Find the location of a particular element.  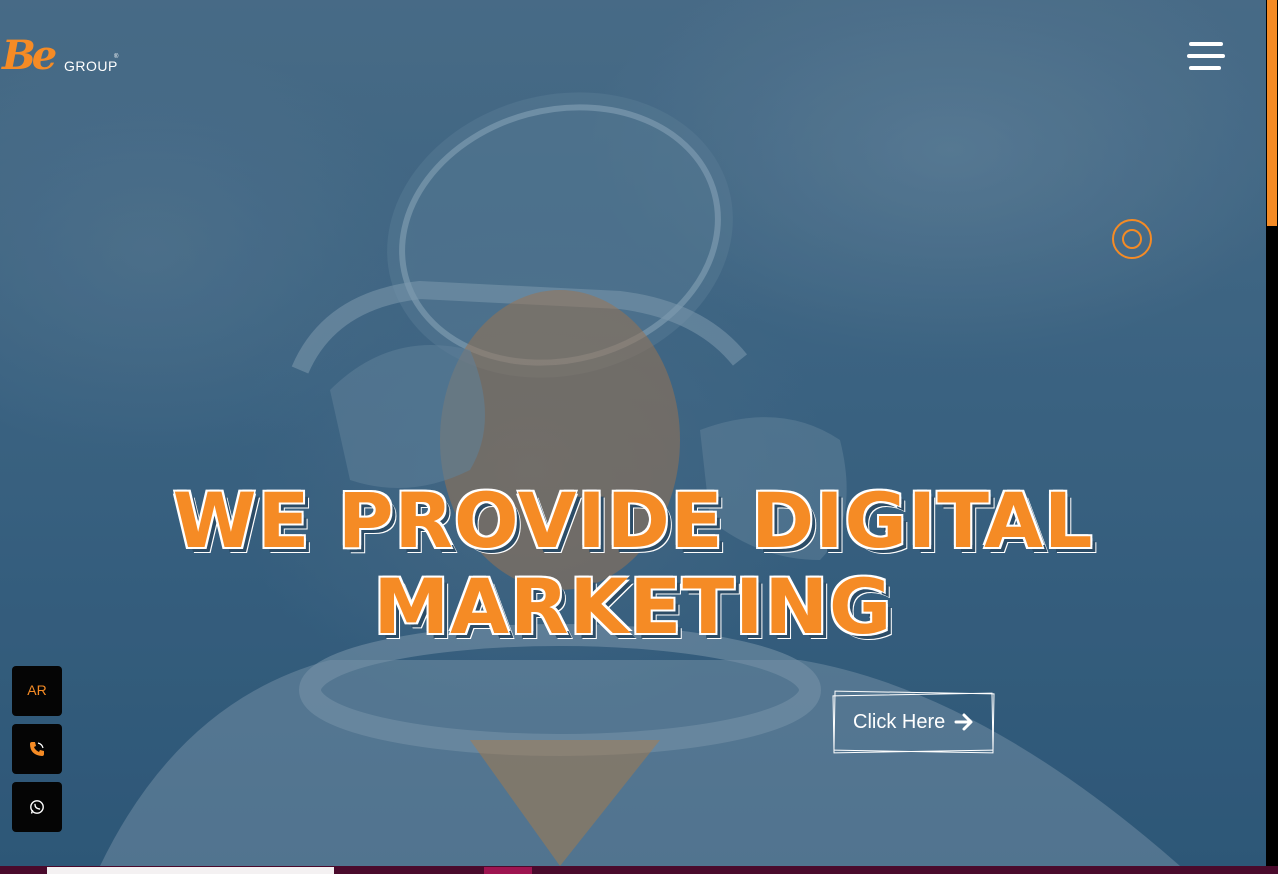

language-label: AR is located at coordinates (37, 690).